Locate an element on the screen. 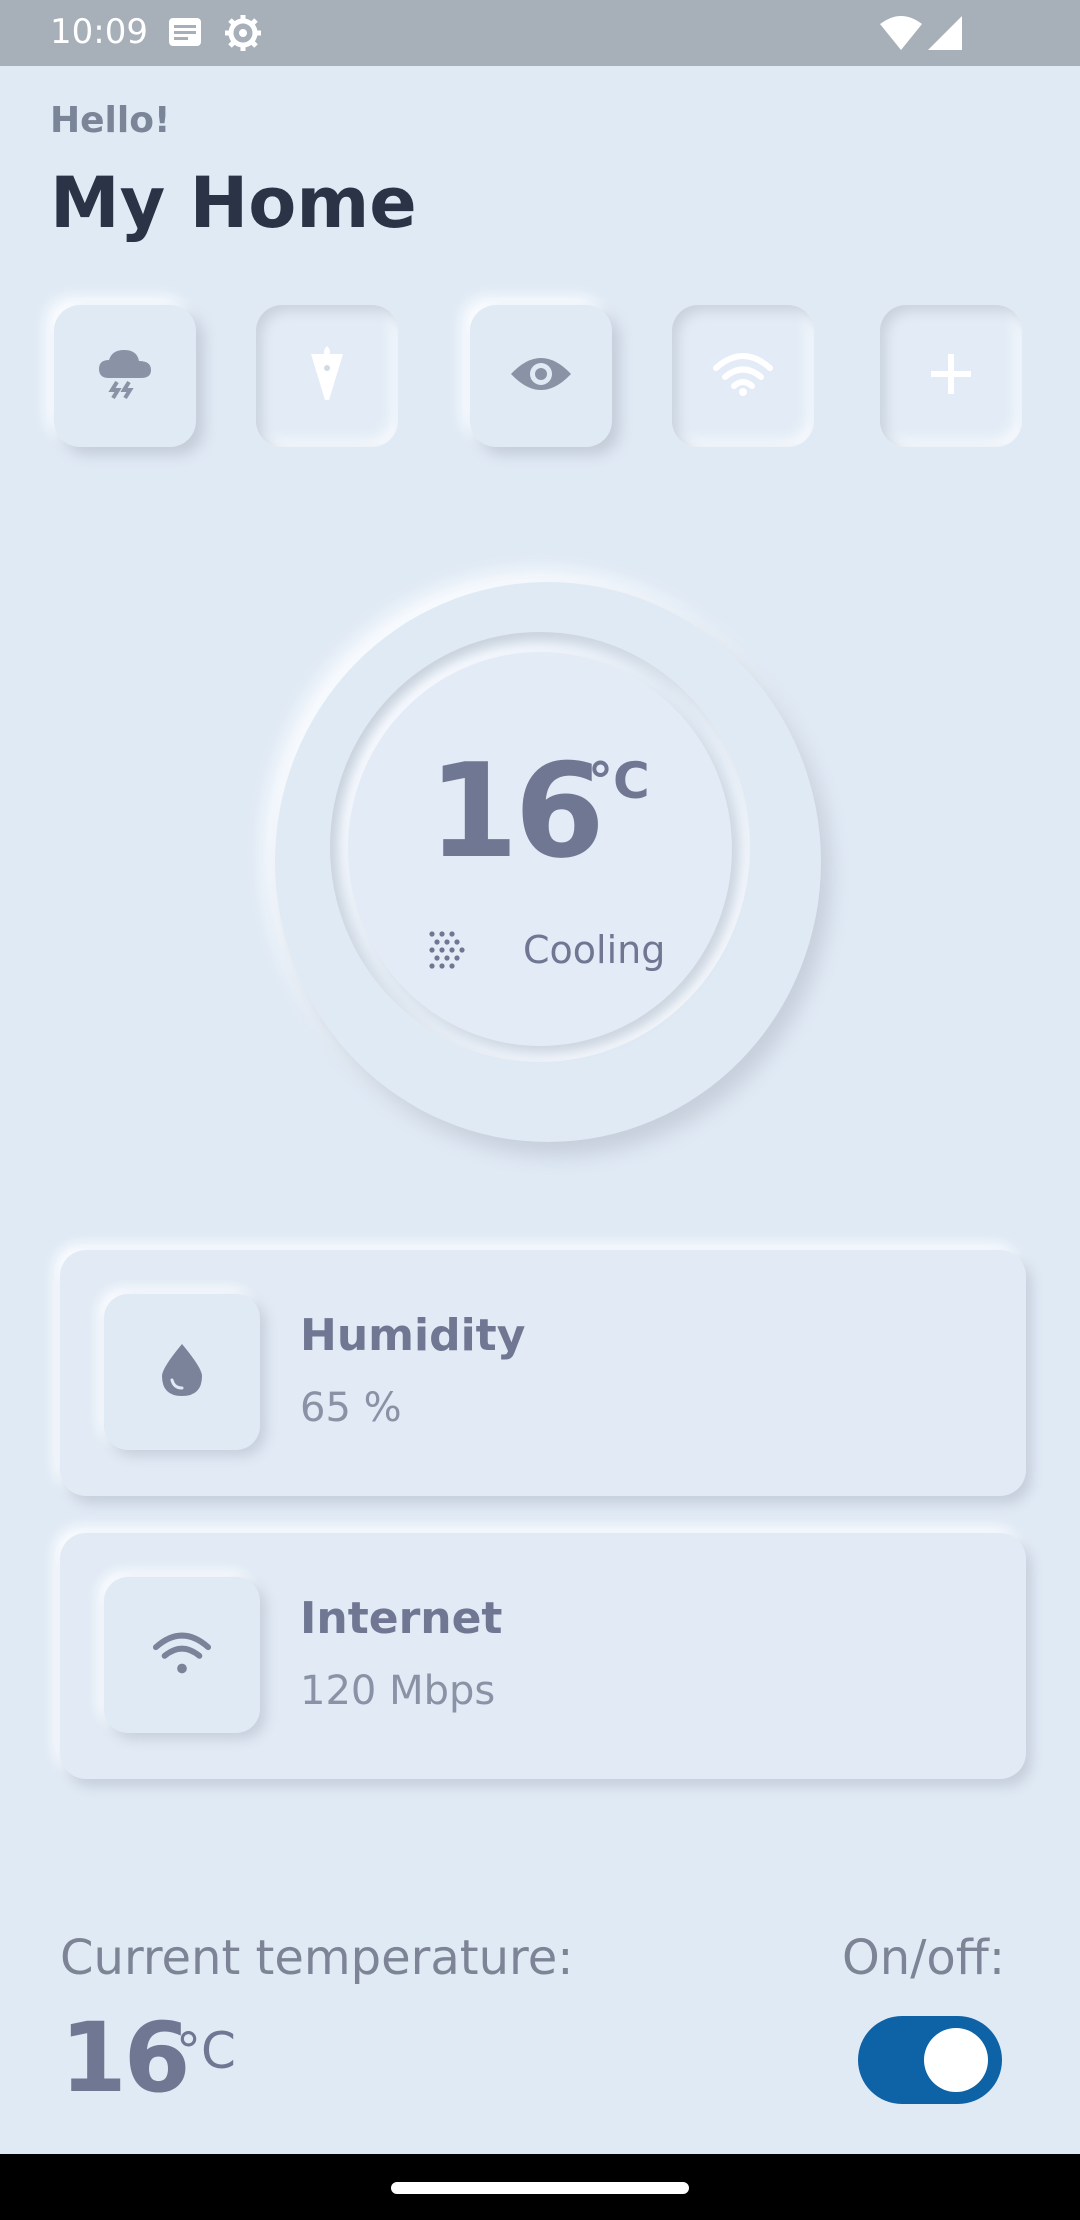 Image resolution: width=1080 pixels, height=2220 pixels. humidity-icon-box is located at coordinates (182, 1372).